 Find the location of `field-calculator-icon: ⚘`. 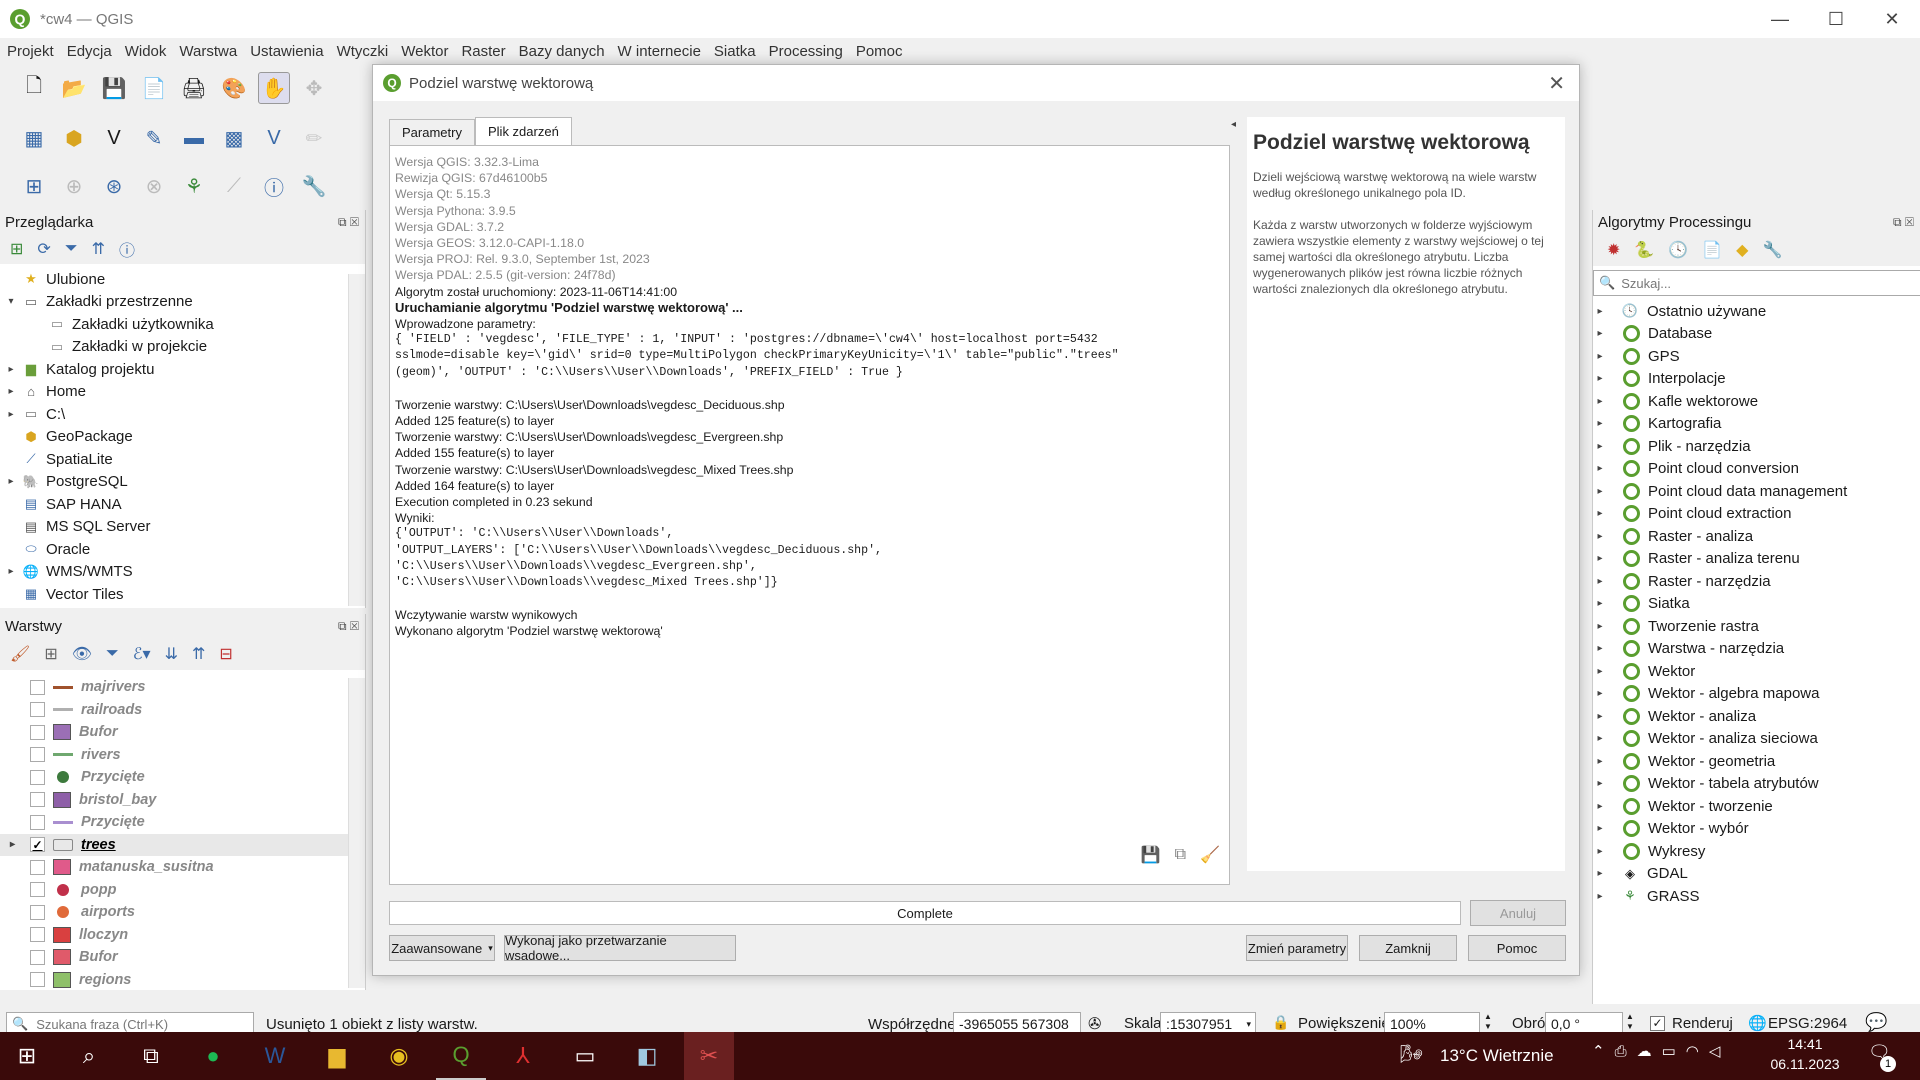

field-calculator-icon: ⚘ is located at coordinates (194, 186).